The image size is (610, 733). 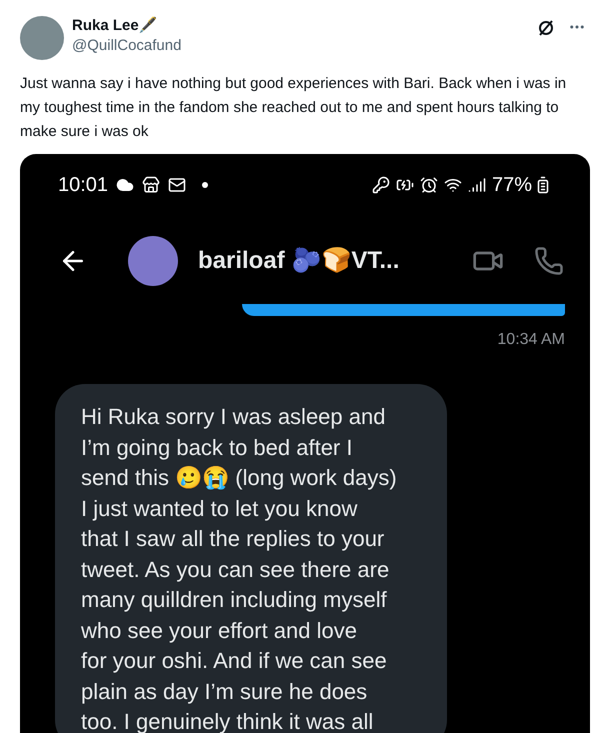 What do you see at coordinates (217, 448) in the screenshot?
I see `message-text: I’m going back to bed after I` at bounding box center [217, 448].